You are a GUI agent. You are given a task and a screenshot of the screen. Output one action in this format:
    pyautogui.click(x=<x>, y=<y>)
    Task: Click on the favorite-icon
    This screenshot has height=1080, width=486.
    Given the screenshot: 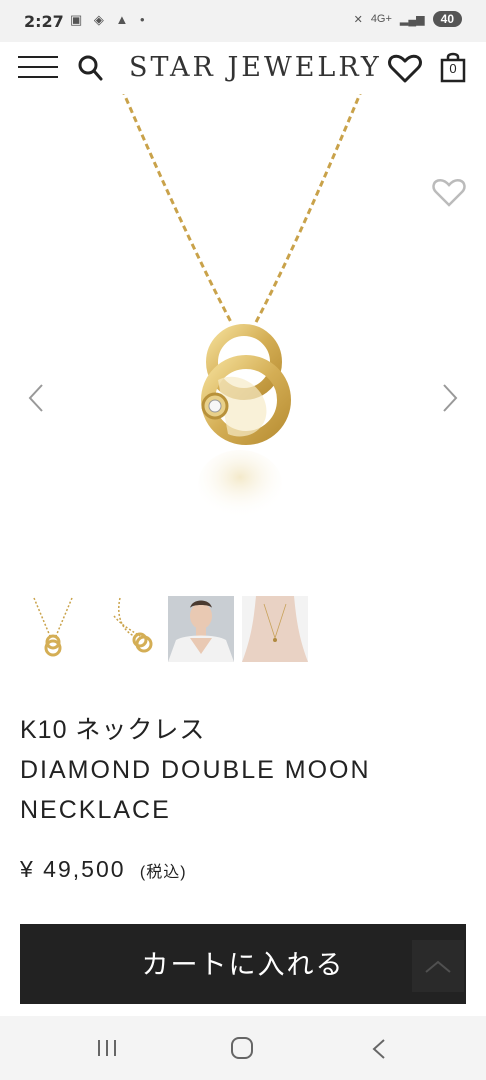 What is the action you would take?
    pyautogui.click(x=449, y=193)
    